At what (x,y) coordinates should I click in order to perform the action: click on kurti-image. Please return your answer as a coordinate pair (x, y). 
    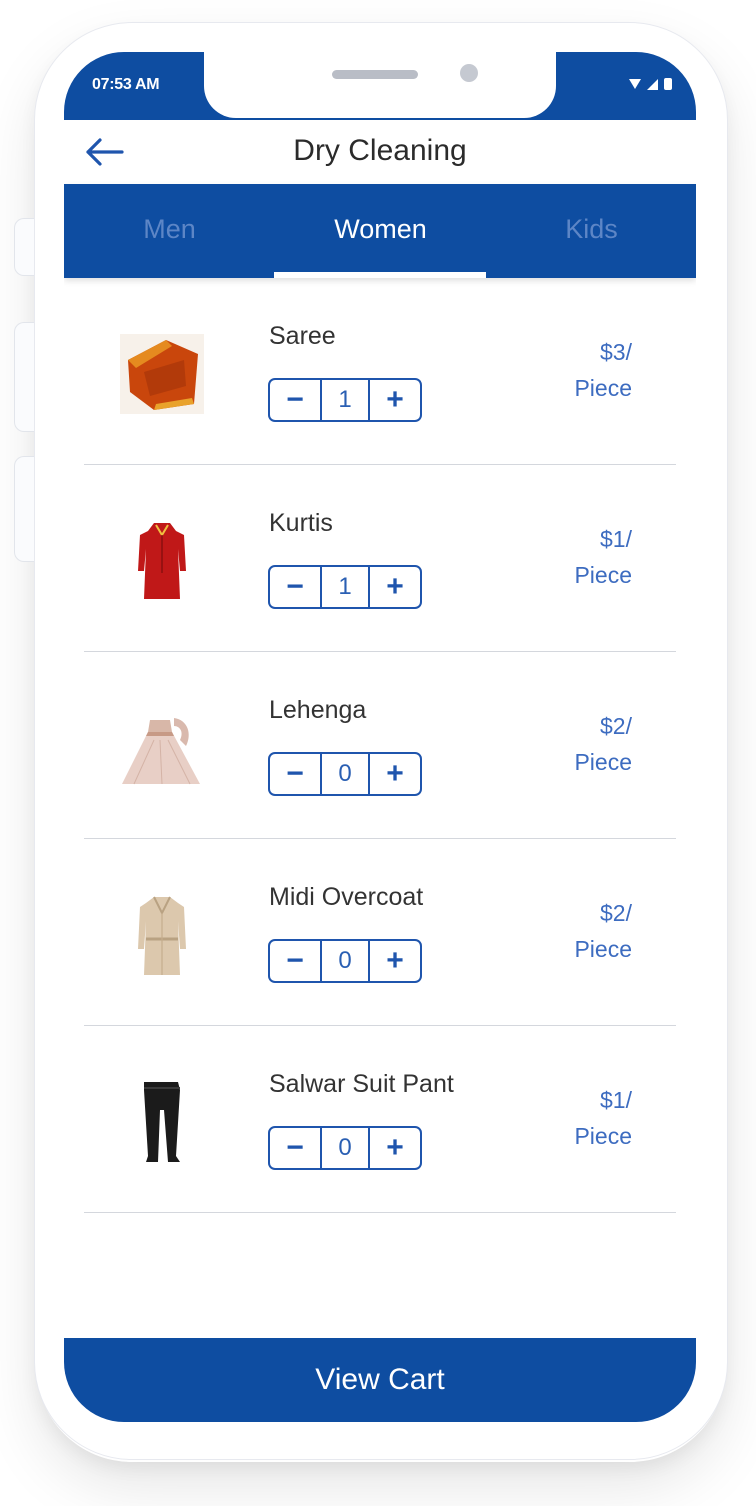
    Looking at the image, I should click on (162, 561).